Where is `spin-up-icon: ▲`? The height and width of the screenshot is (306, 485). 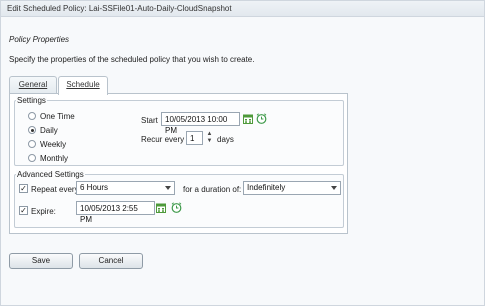 spin-up-icon: ▲ is located at coordinates (209, 134).